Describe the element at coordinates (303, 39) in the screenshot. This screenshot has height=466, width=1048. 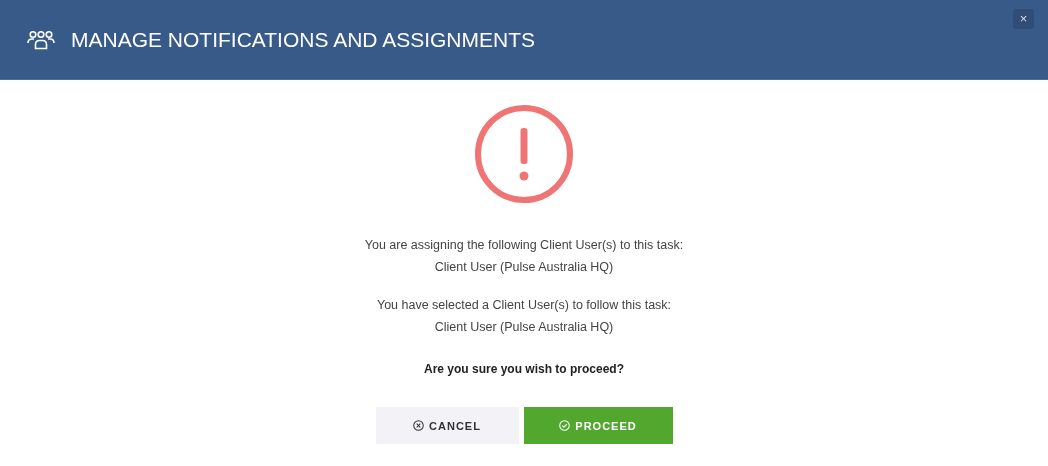
I see `window-title: MANAGE NOTIFICATIONS AND ASSIGNMENTS` at that location.